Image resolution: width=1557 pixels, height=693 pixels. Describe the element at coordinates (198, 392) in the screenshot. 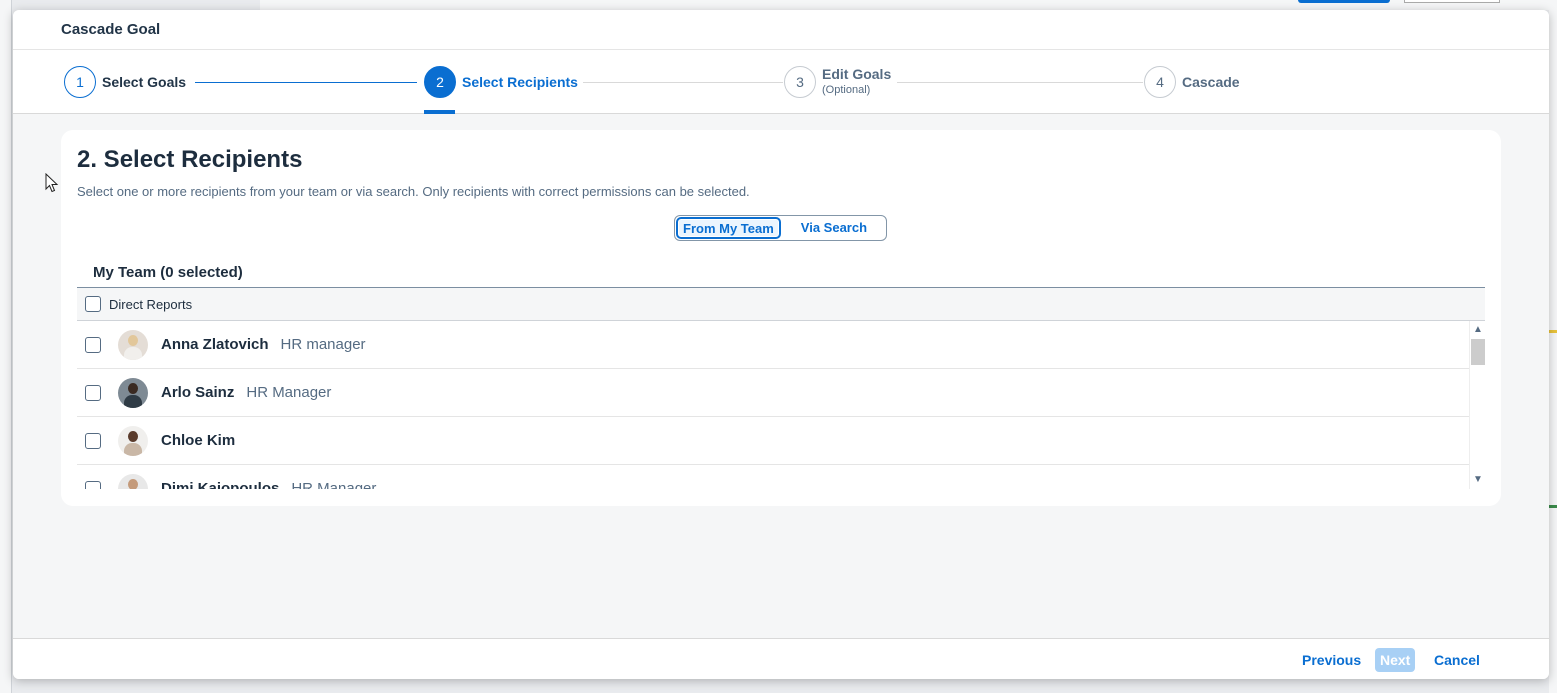

I see `recipient-name: Arlo Sainz` at that location.